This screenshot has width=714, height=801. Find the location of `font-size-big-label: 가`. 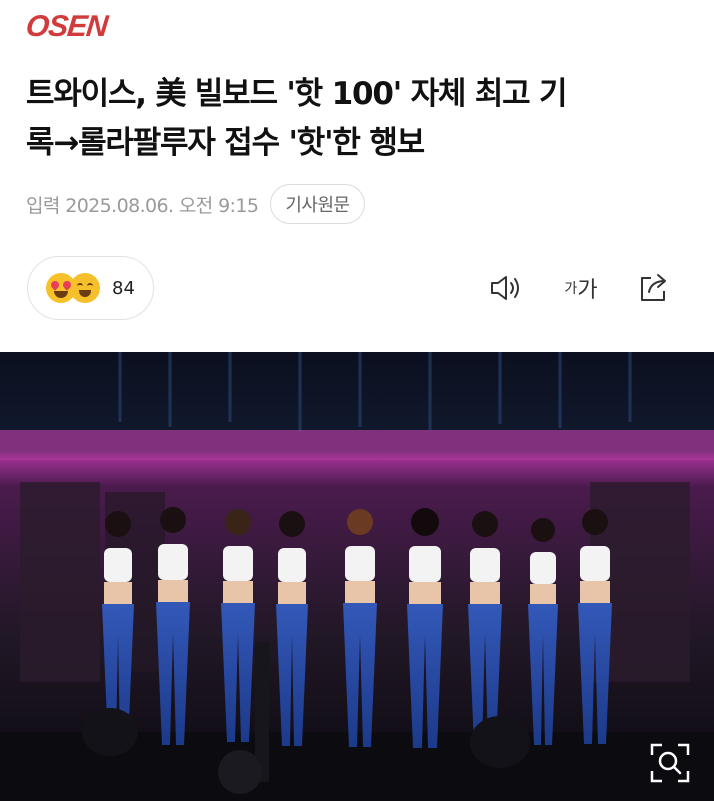

font-size-big-label: 가 is located at coordinates (587, 290).